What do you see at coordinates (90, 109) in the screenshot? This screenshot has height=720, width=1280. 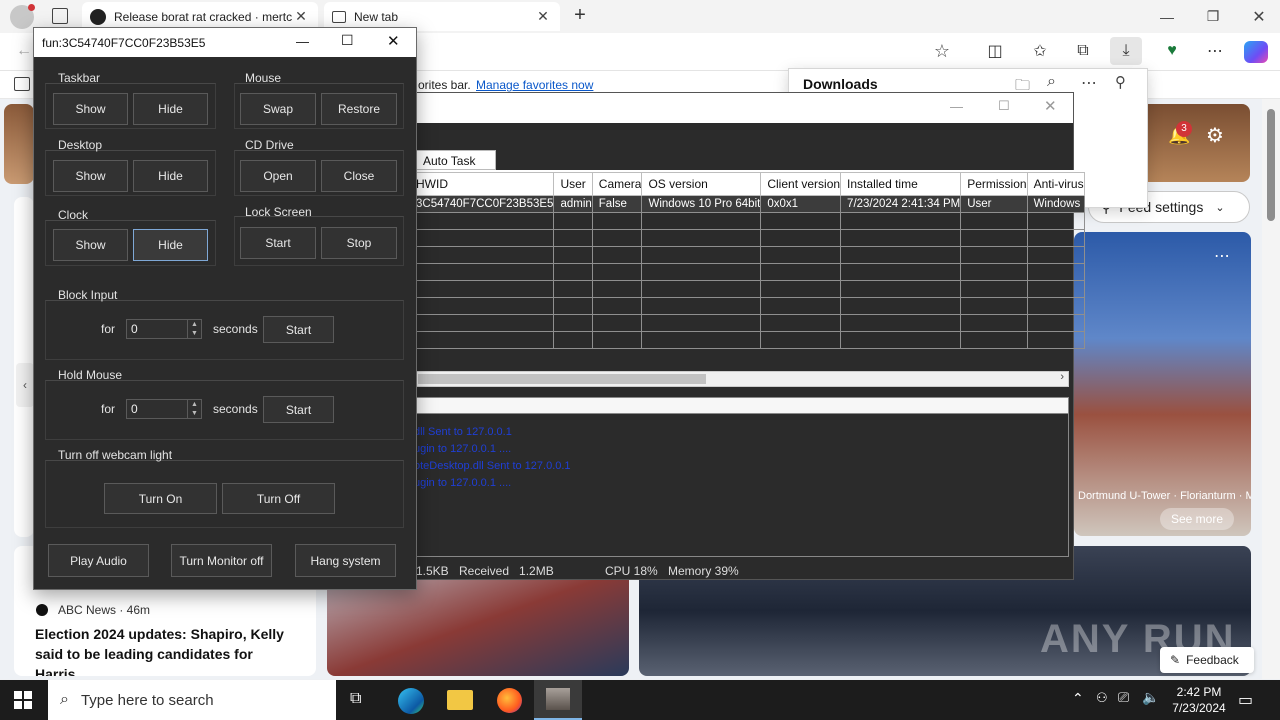 I see `taskbar-show-button: Show` at bounding box center [90, 109].